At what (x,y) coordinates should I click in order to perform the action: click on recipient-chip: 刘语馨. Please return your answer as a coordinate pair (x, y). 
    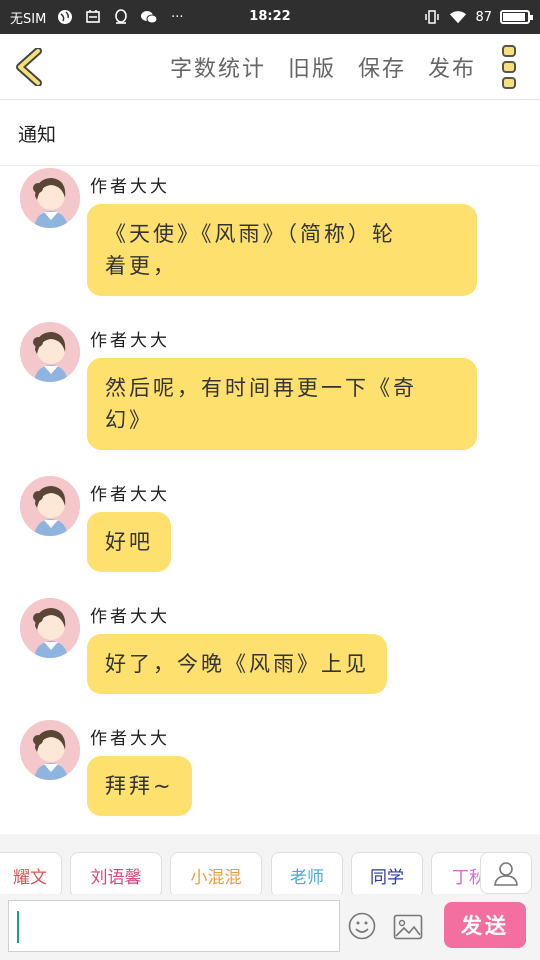
    Looking at the image, I should click on (116, 873).